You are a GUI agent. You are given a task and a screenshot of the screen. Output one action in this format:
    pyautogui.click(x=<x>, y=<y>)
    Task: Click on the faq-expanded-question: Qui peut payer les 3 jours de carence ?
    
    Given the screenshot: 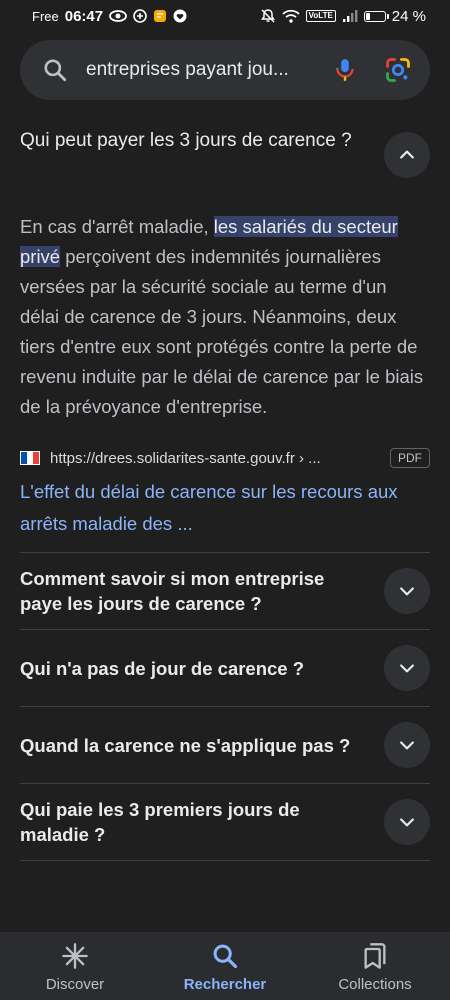 What is the action you would take?
    pyautogui.click(x=186, y=140)
    